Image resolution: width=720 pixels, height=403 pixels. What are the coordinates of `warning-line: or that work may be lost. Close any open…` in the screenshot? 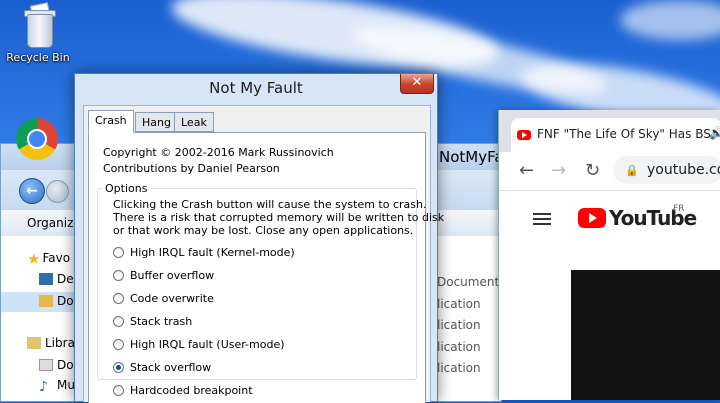 It's located at (263, 230).